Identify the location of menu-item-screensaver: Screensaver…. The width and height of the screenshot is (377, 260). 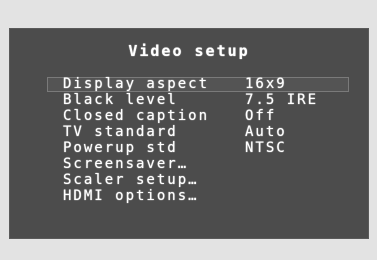
(201, 164).